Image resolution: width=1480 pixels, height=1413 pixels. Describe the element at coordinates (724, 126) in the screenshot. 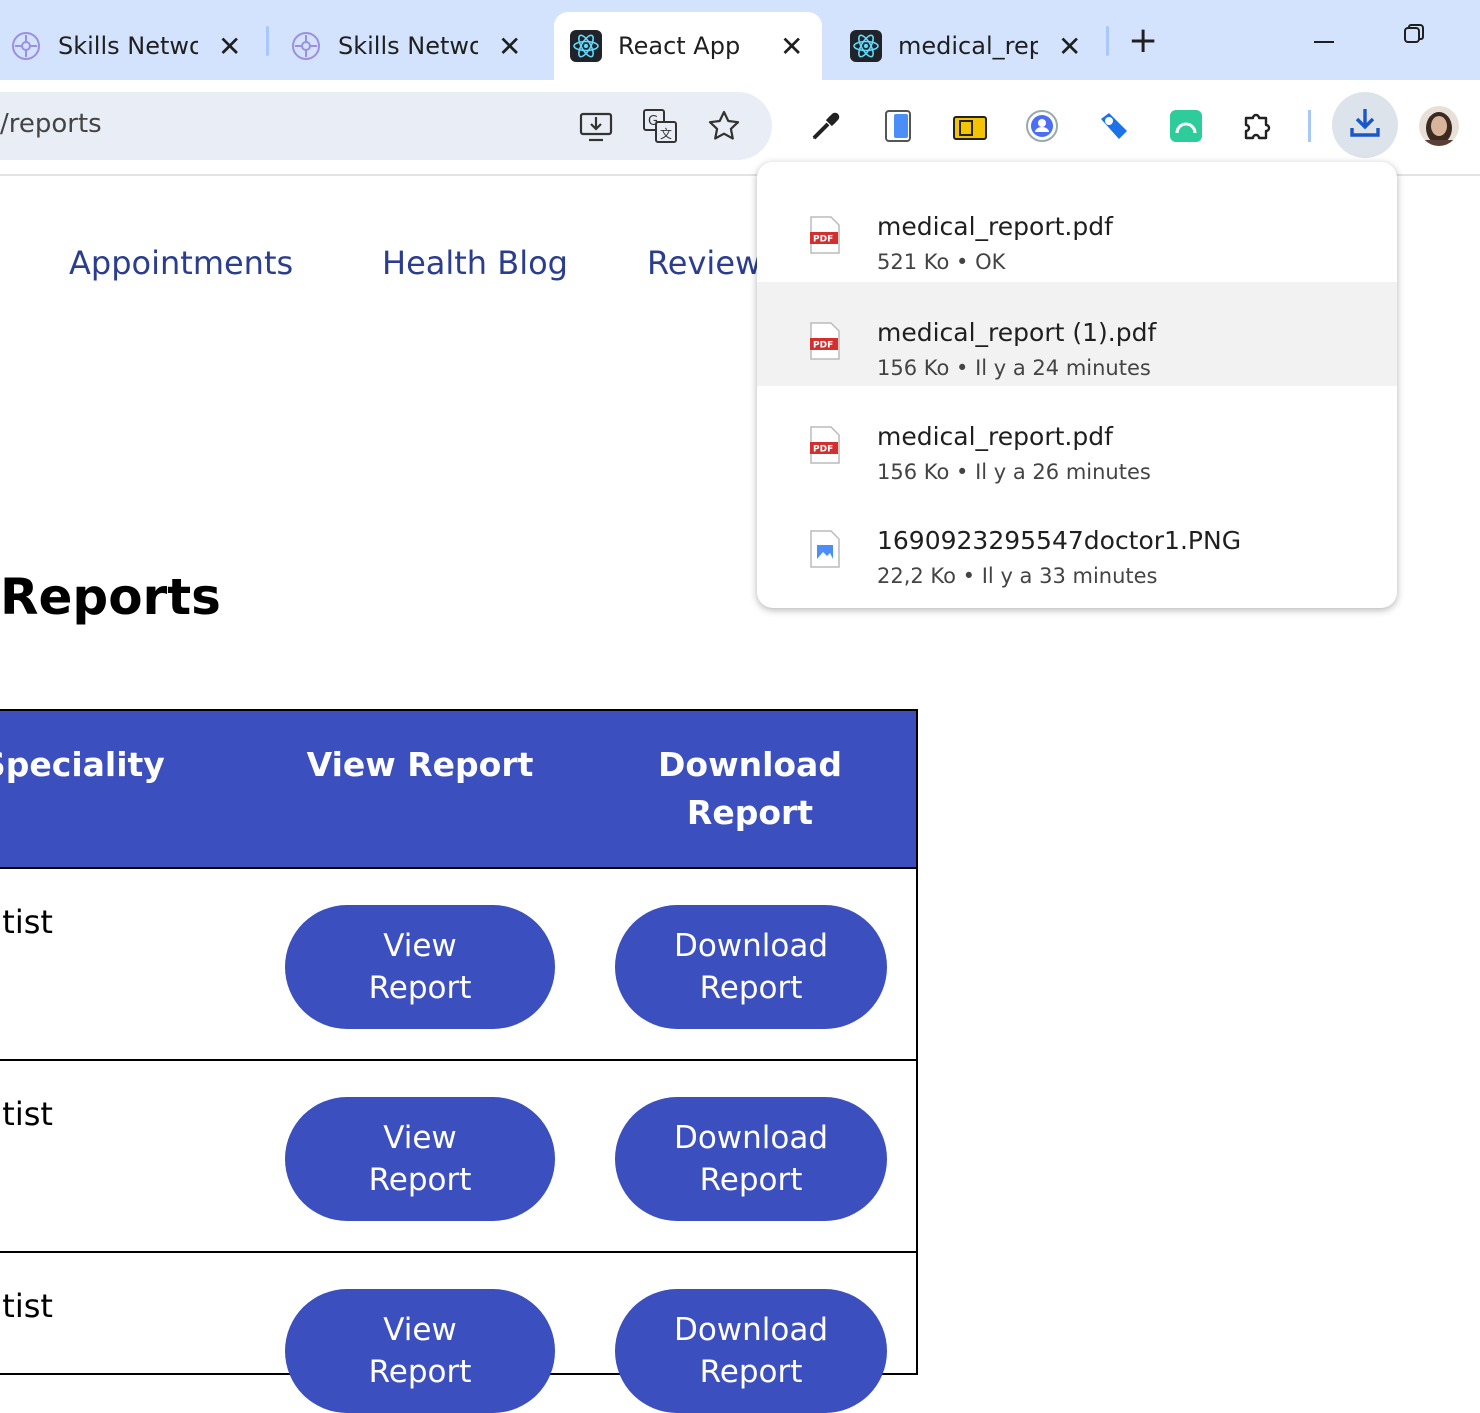

I see `bookmark-star-icon` at that location.